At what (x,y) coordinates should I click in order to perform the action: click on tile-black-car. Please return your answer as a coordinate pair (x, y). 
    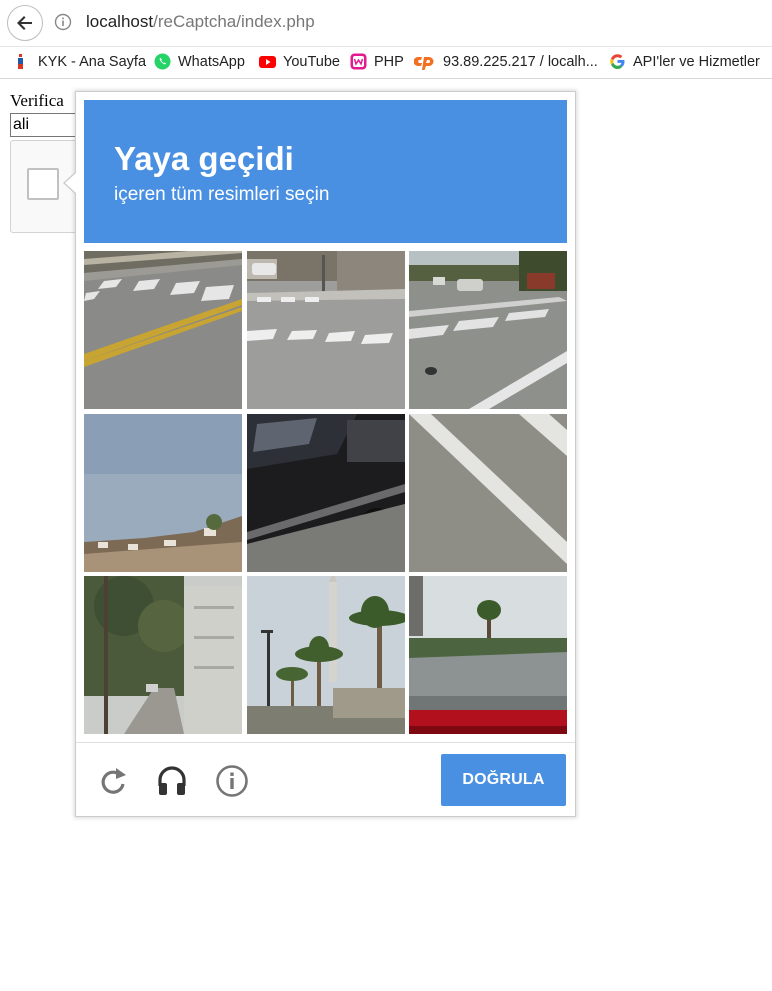
    Looking at the image, I should click on (326, 493).